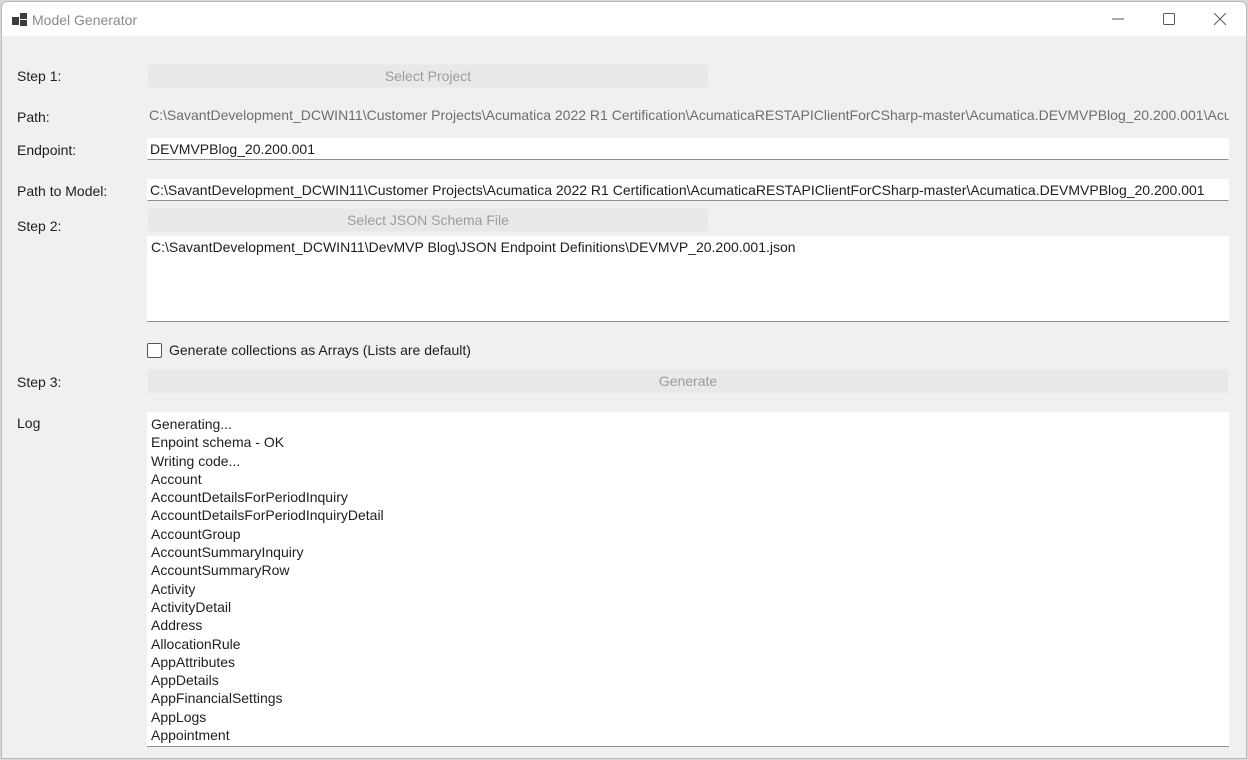  I want to click on maximize-icon, so click(1169, 19).